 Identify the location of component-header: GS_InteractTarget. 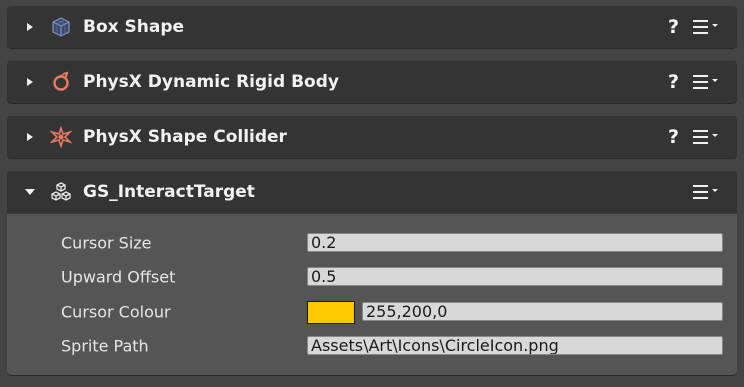
(372, 192).